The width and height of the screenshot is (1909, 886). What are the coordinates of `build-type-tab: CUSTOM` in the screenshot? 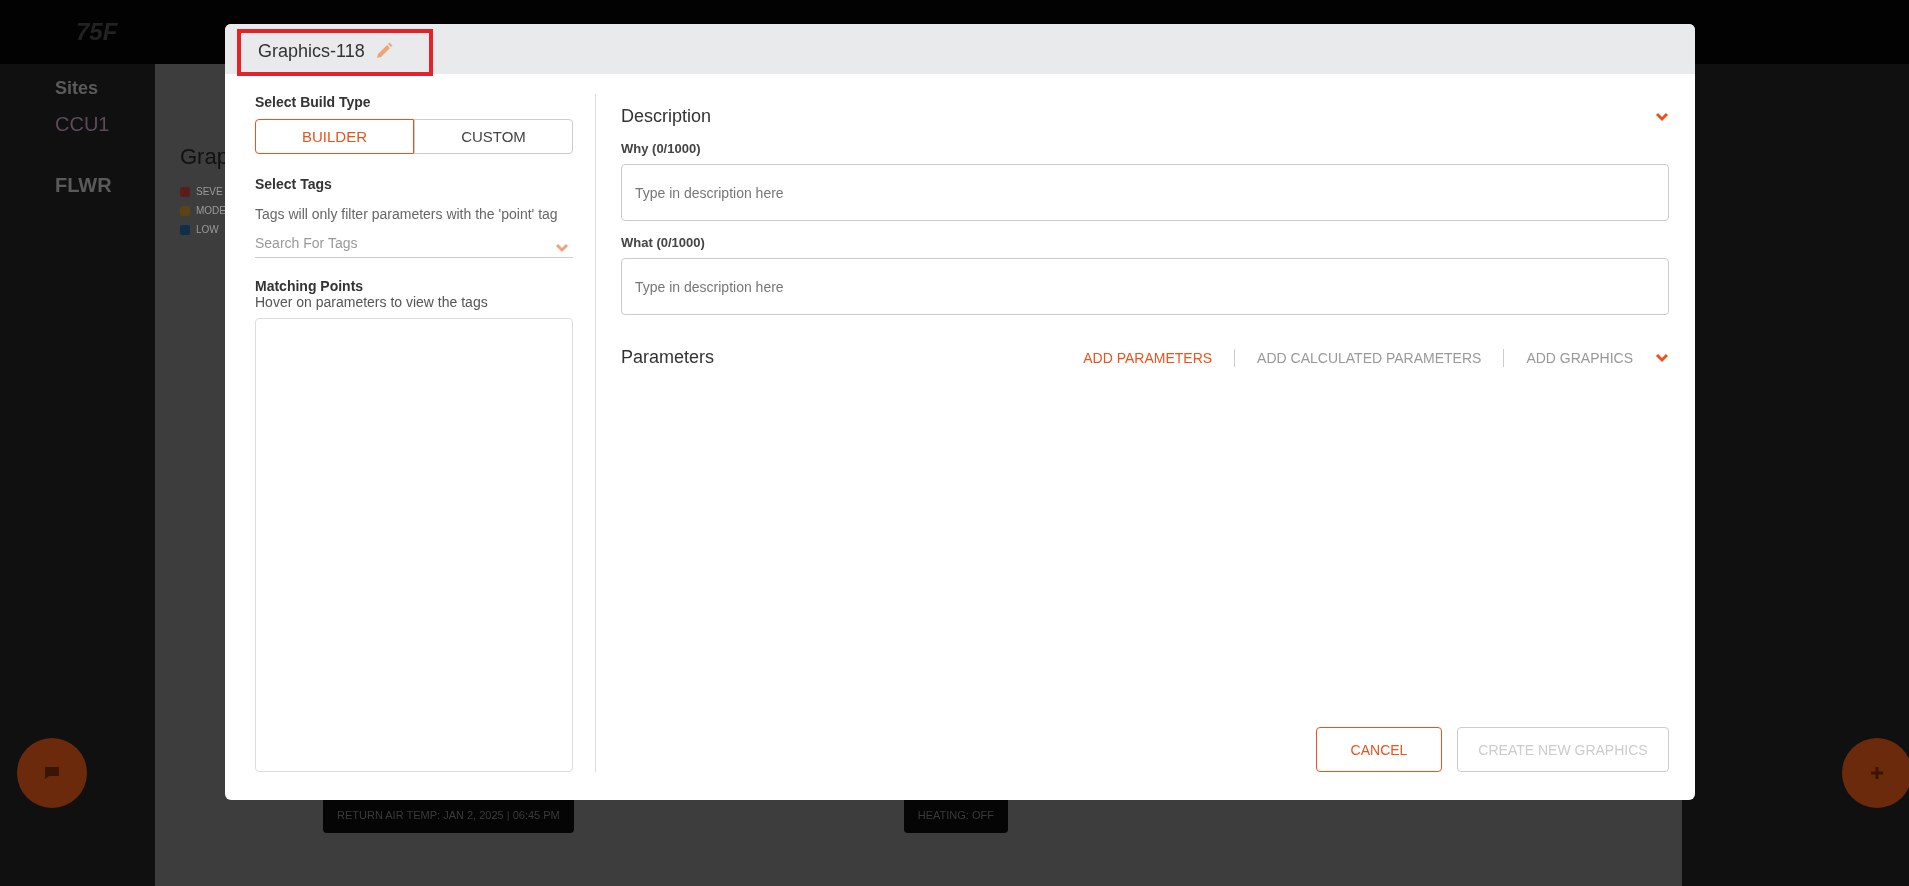 It's located at (493, 136).